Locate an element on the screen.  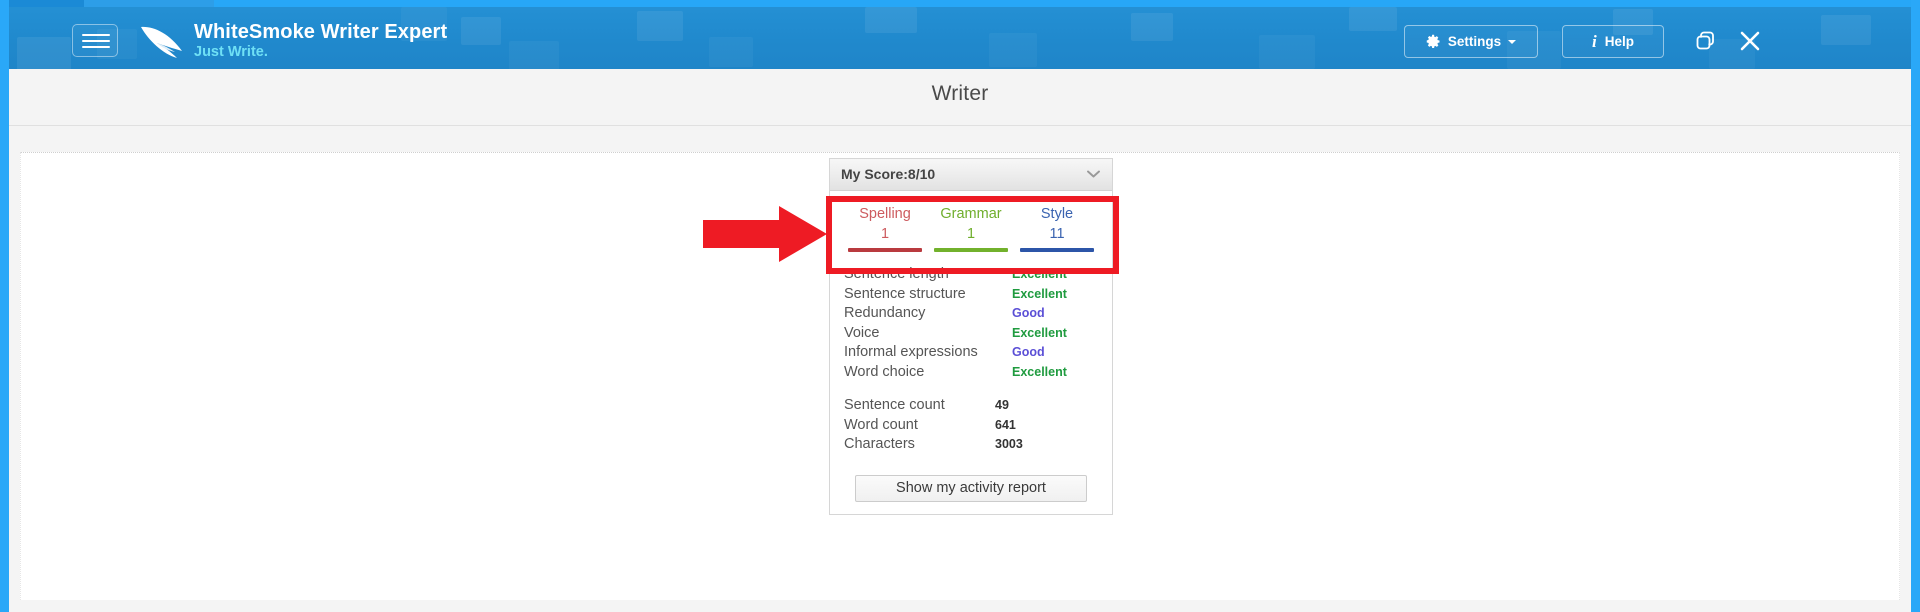
page-title: Writer is located at coordinates (960, 93).